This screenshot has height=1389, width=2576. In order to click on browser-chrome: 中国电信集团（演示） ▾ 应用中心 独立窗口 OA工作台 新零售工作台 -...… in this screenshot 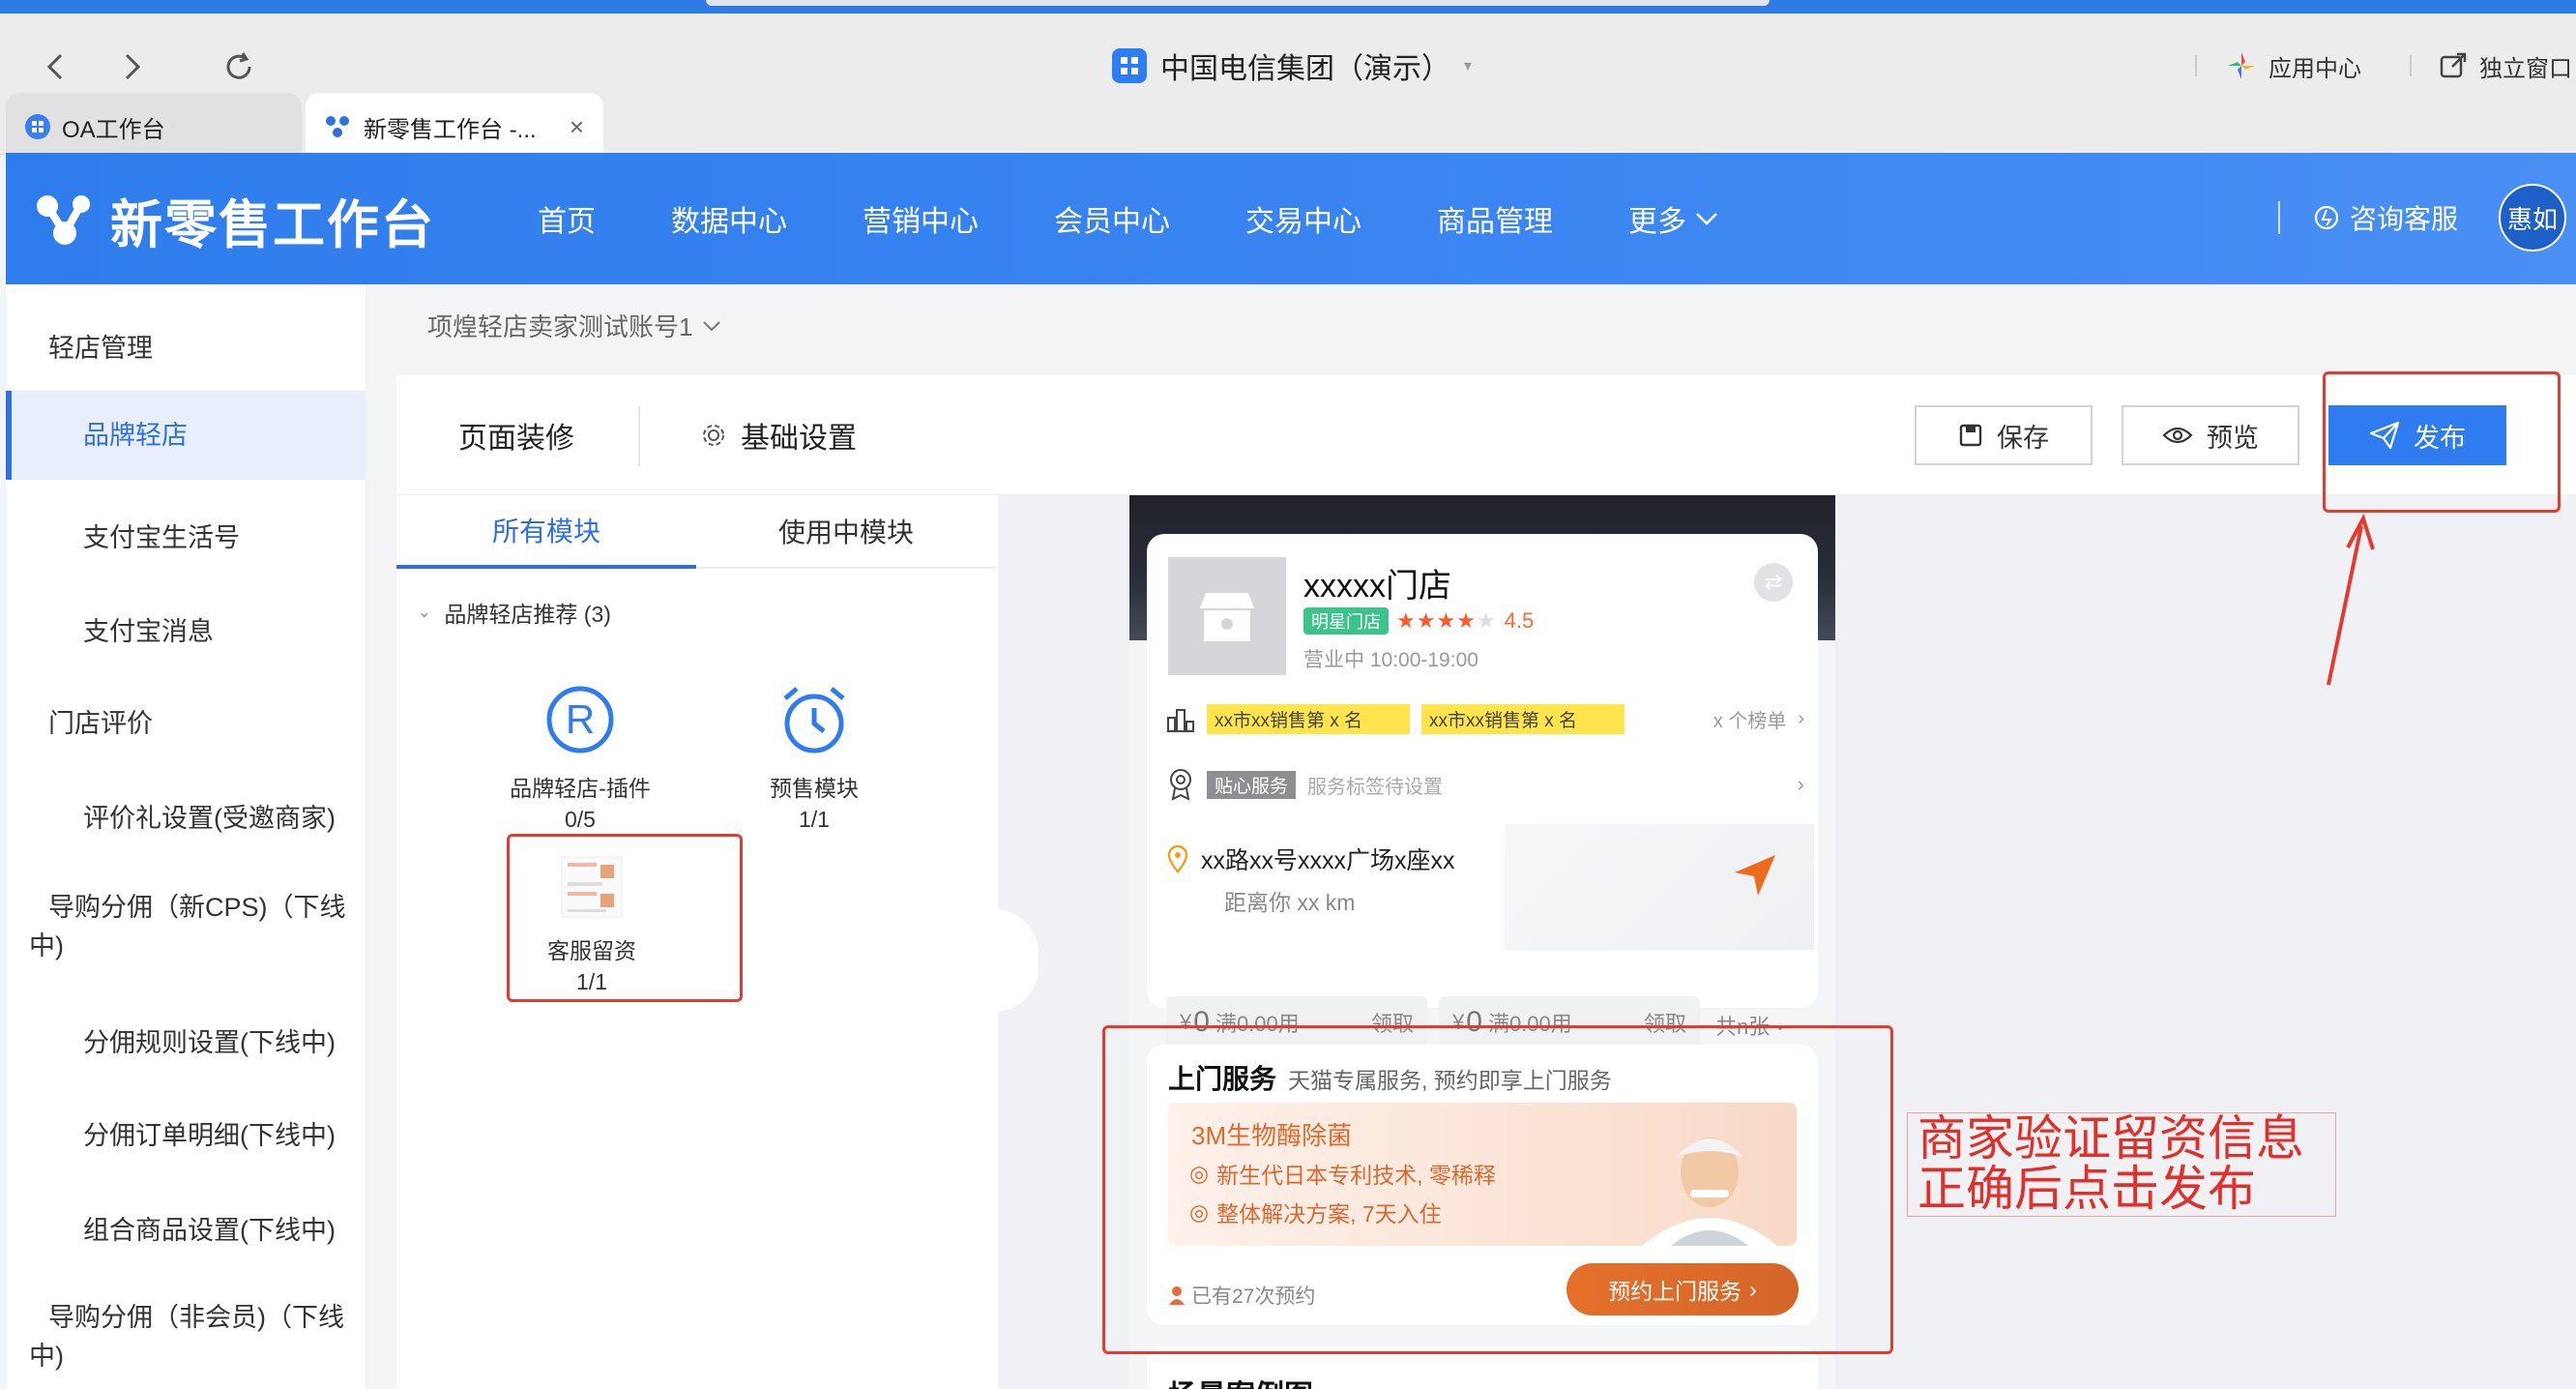, I will do `click(1288, 88)`.